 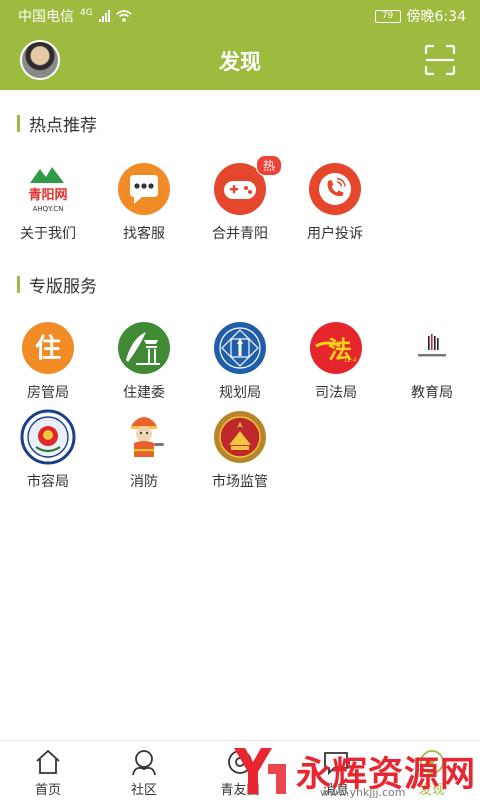 I want to click on battery-level: 79, so click(x=387, y=16).